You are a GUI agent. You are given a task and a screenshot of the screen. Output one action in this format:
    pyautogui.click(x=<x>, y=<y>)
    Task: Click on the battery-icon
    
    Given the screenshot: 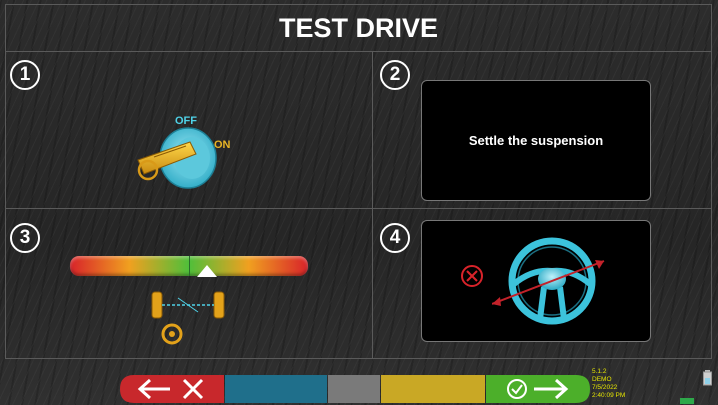 What is the action you would take?
    pyautogui.click(x=707, y=378)
    